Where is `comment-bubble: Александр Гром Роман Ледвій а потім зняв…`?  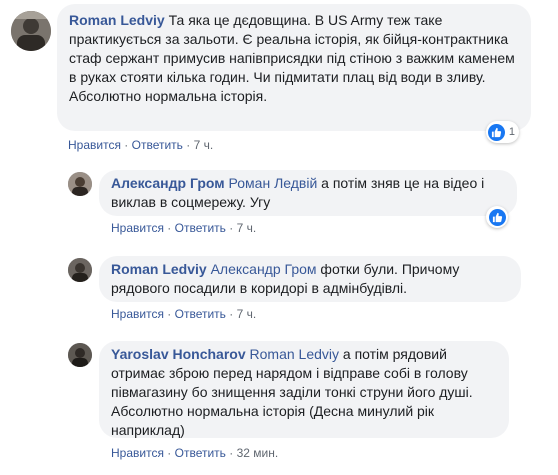 comment-bubble: Александр Гром Роман Ледвій а потім зняв… is located at coordinates (308, 193).